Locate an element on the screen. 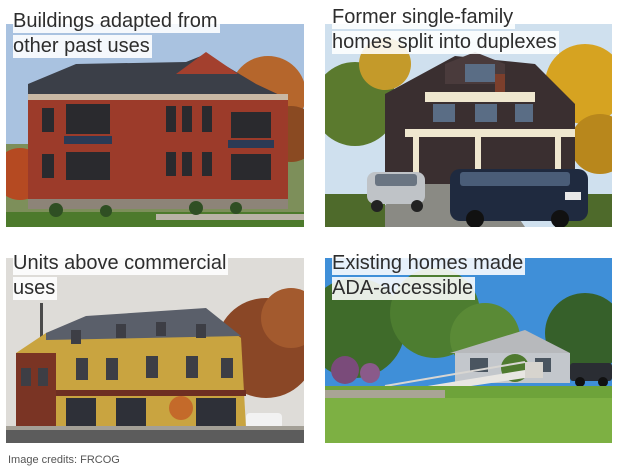  caption-line: uses is located at coordinates (35, 288).